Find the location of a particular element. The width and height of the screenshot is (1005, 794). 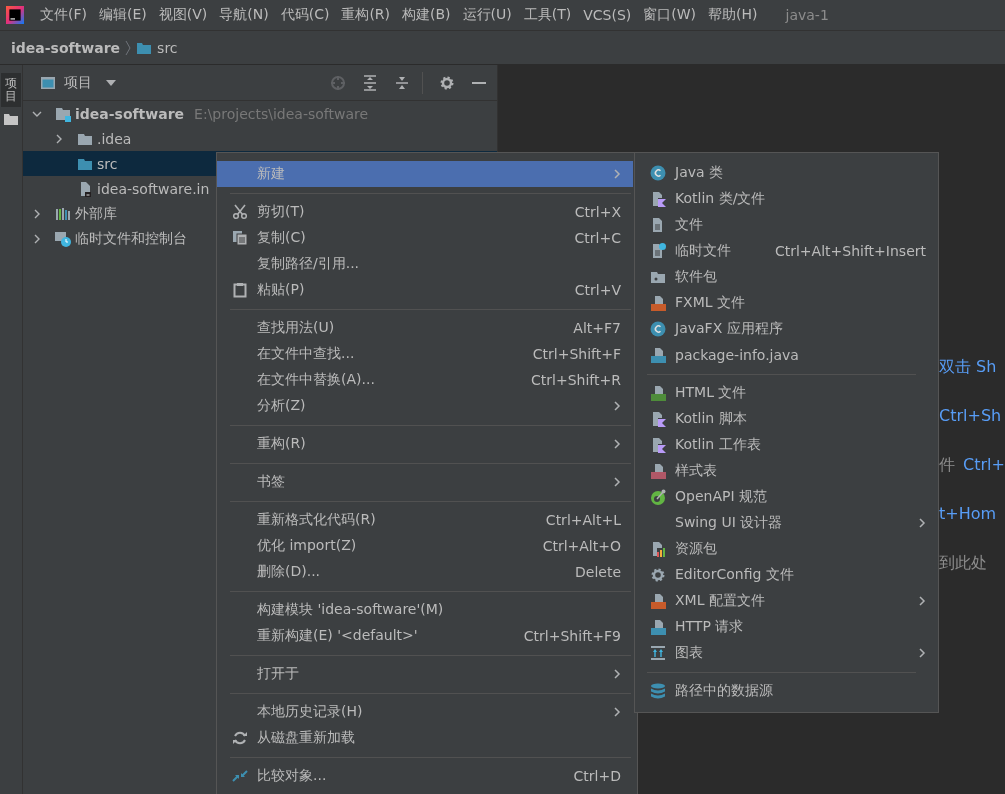

editor-hint: Ctrl+ is located at coordinates (984, 465).